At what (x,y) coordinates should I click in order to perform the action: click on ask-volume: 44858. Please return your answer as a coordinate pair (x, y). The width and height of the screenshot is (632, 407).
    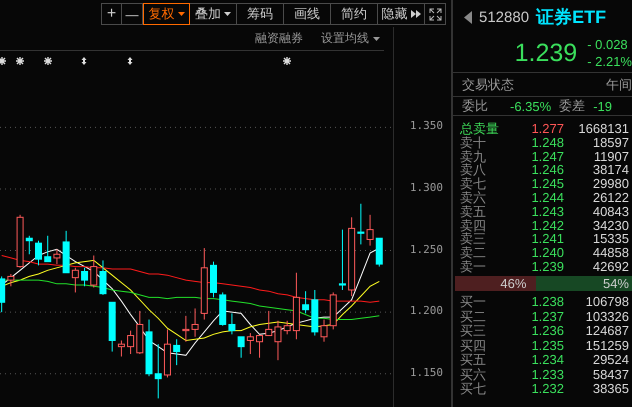
    Looking at the image, I should click on (610, 253).